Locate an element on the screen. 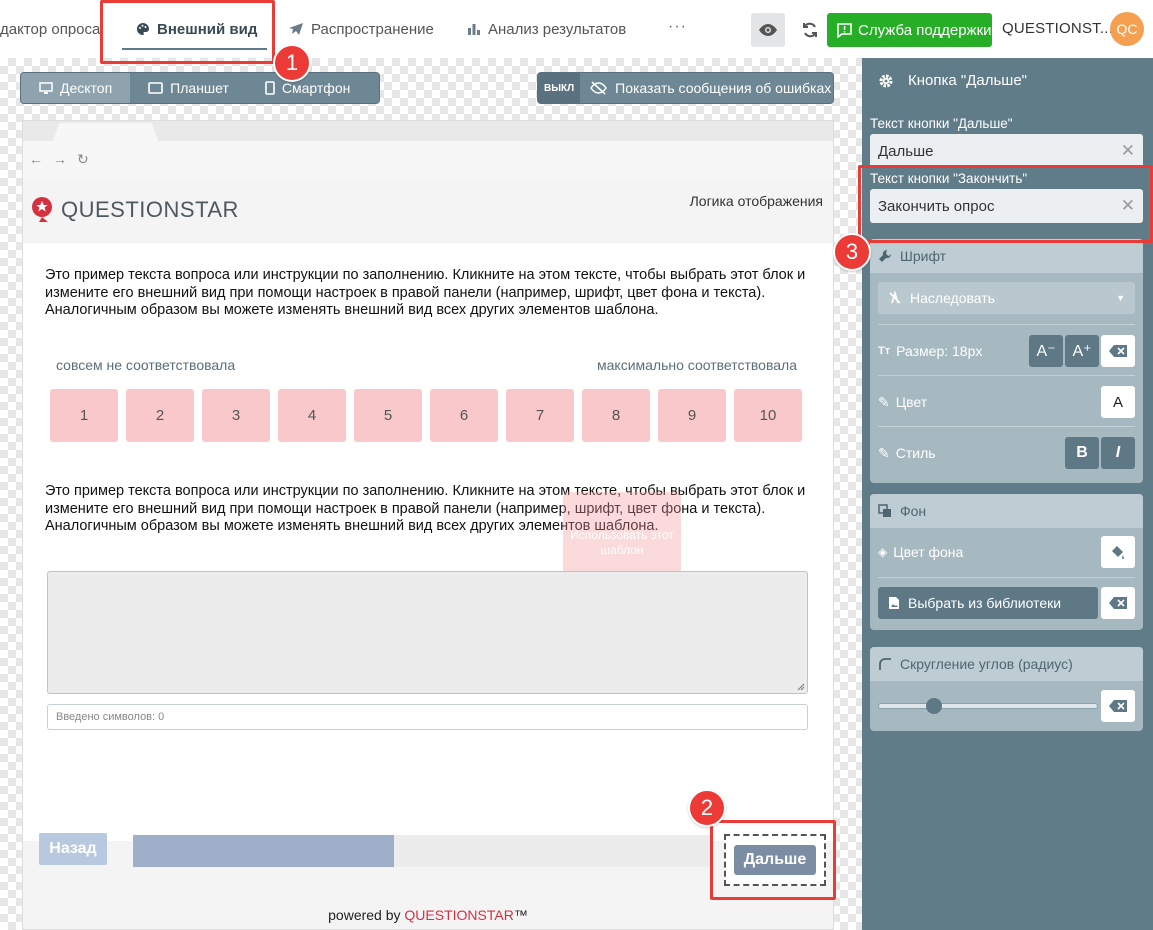 The image size is (1153, 930). next-text-input: Дальше ✕ is located at coordinates (1006, 151).